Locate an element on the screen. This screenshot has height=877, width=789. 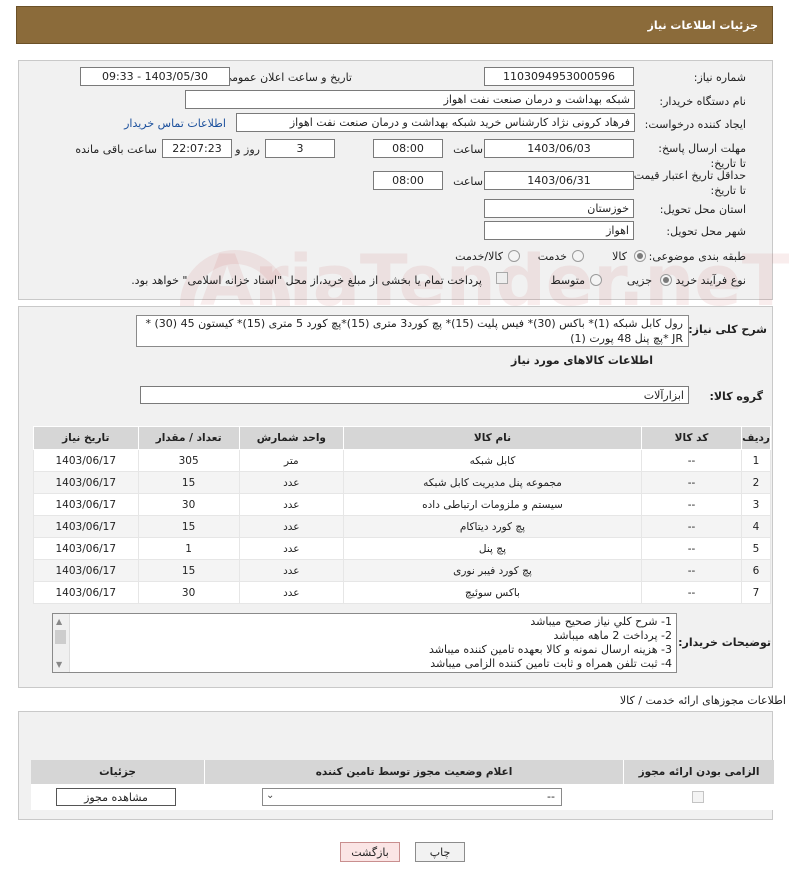
goods-qty: 15 is located at coordinates (188, 570).